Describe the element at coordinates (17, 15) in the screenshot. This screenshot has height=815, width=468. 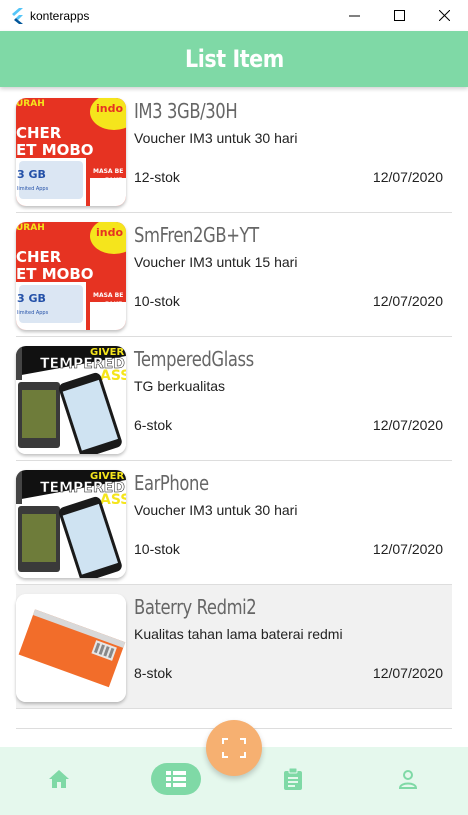
I see `flutter-logo-icon` at that location.